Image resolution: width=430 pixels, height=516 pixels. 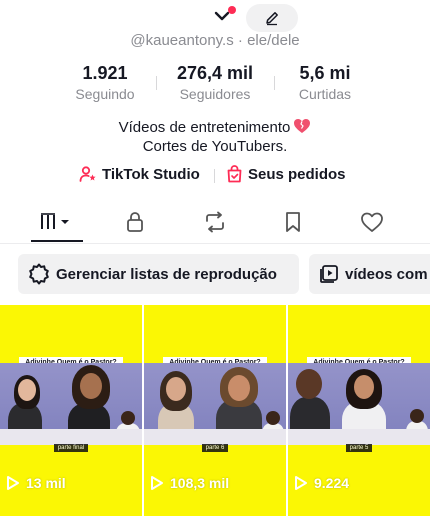 What do you see at coordinates (151, 174) in the screenshot?
I see `tiktok-studio-label: TikTok Studio` at bounding box center [151, 174].